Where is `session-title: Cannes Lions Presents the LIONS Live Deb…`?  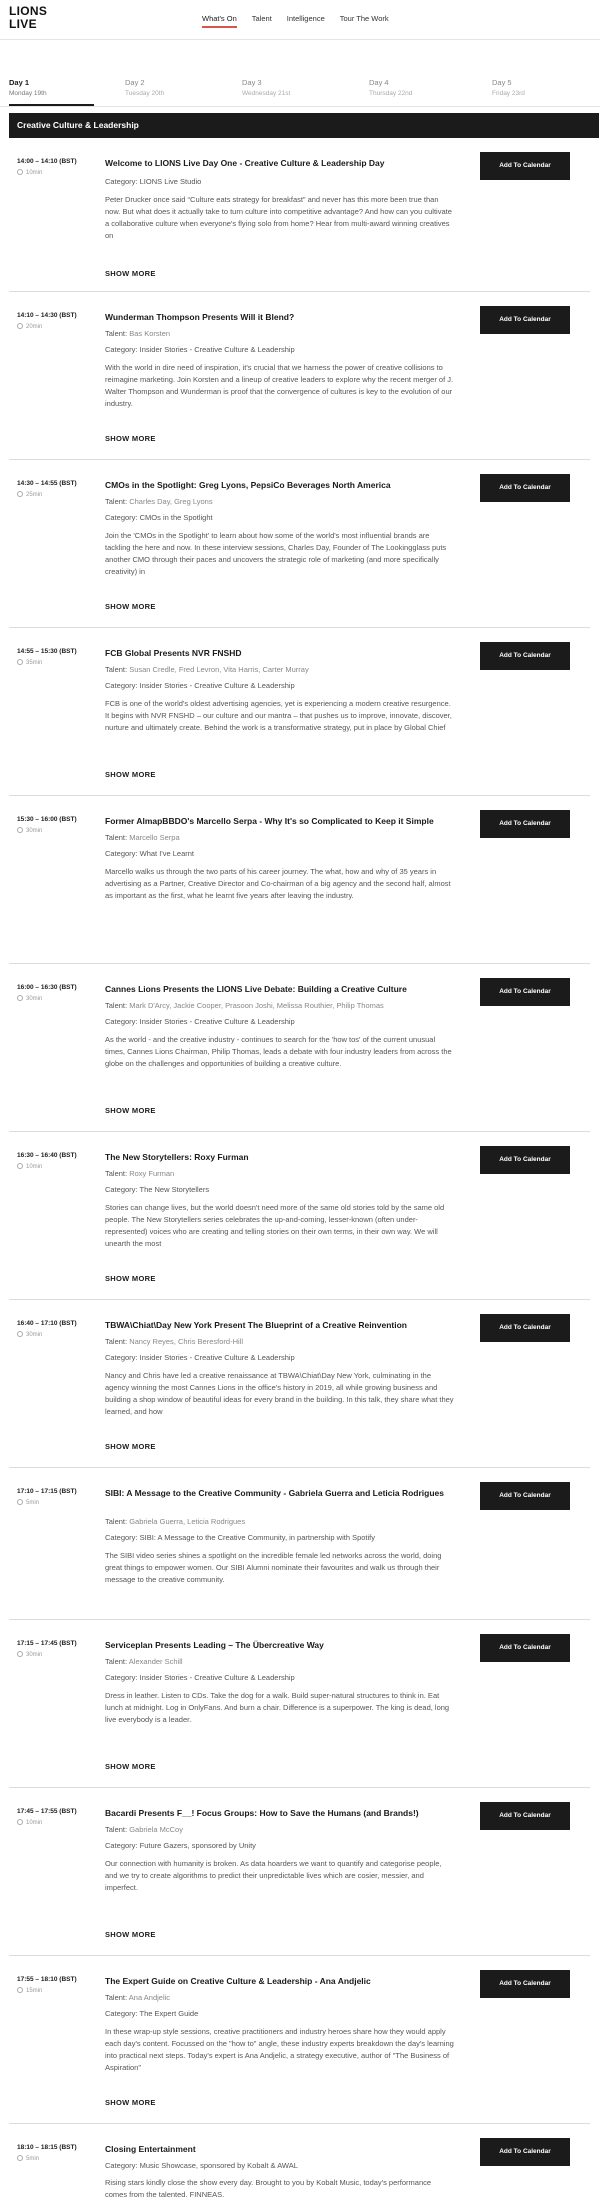
session-title: Cannes Lions Presents the LIONS Live Deb… is located at coordinates (280, 989).